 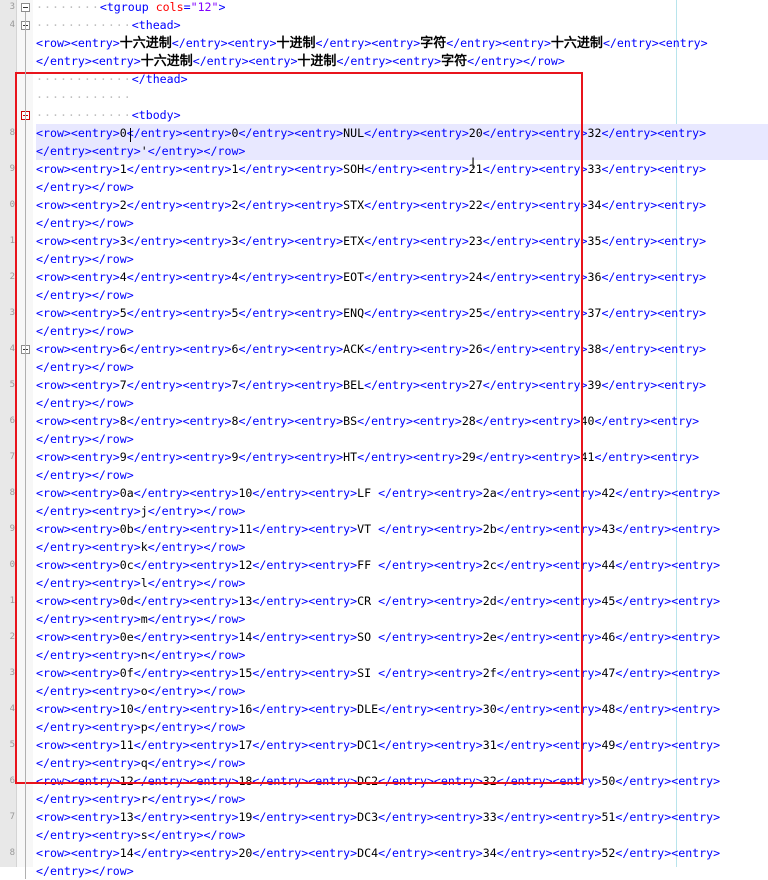 What do you see at coordinates (123, 457) in the screenshot?
I see `cell-hex: 9` at bounding box center [123, 457].